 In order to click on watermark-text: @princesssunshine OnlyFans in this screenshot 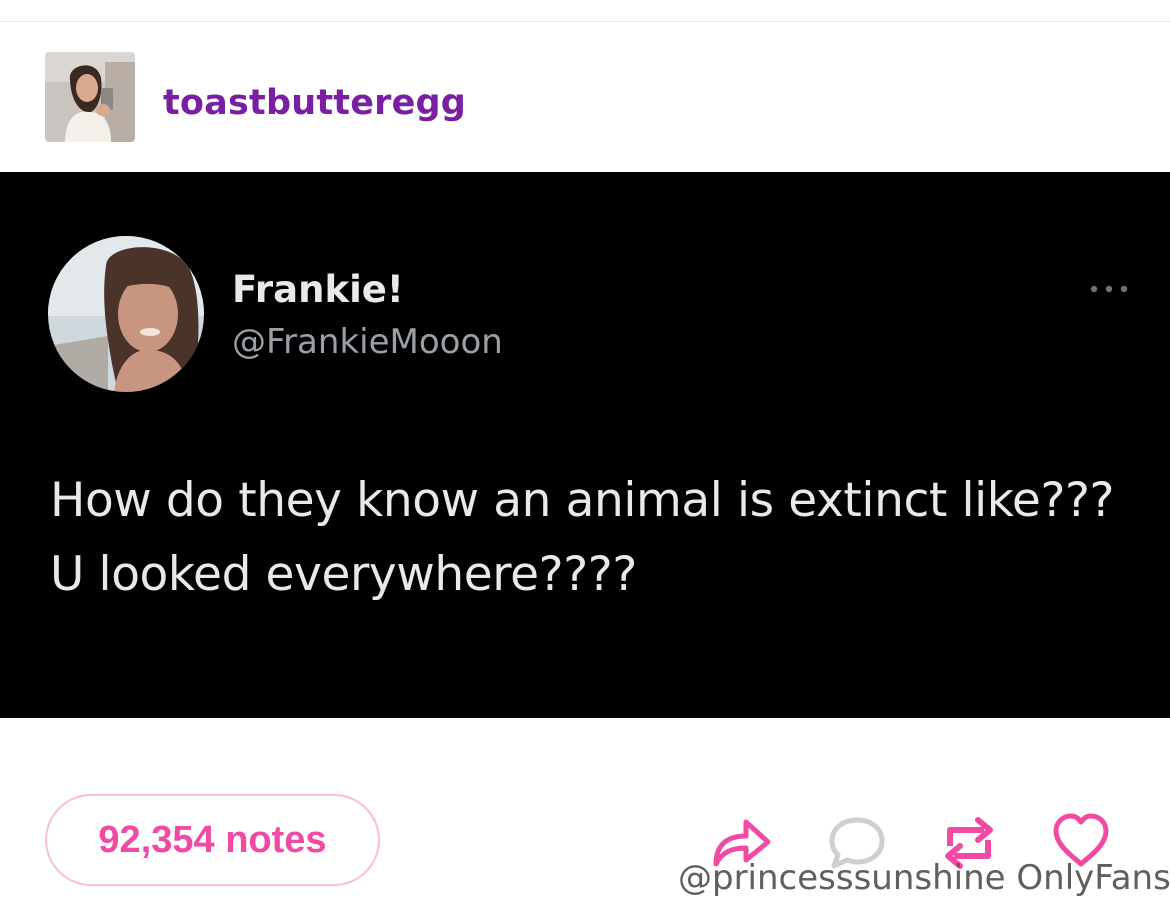, I will do `click(924, 878)`.